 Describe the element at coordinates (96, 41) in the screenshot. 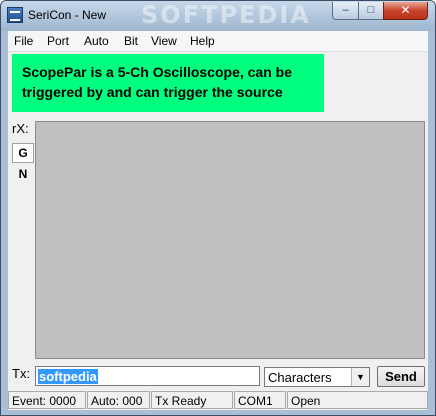

I see `menu-auto: Auto` at that location.